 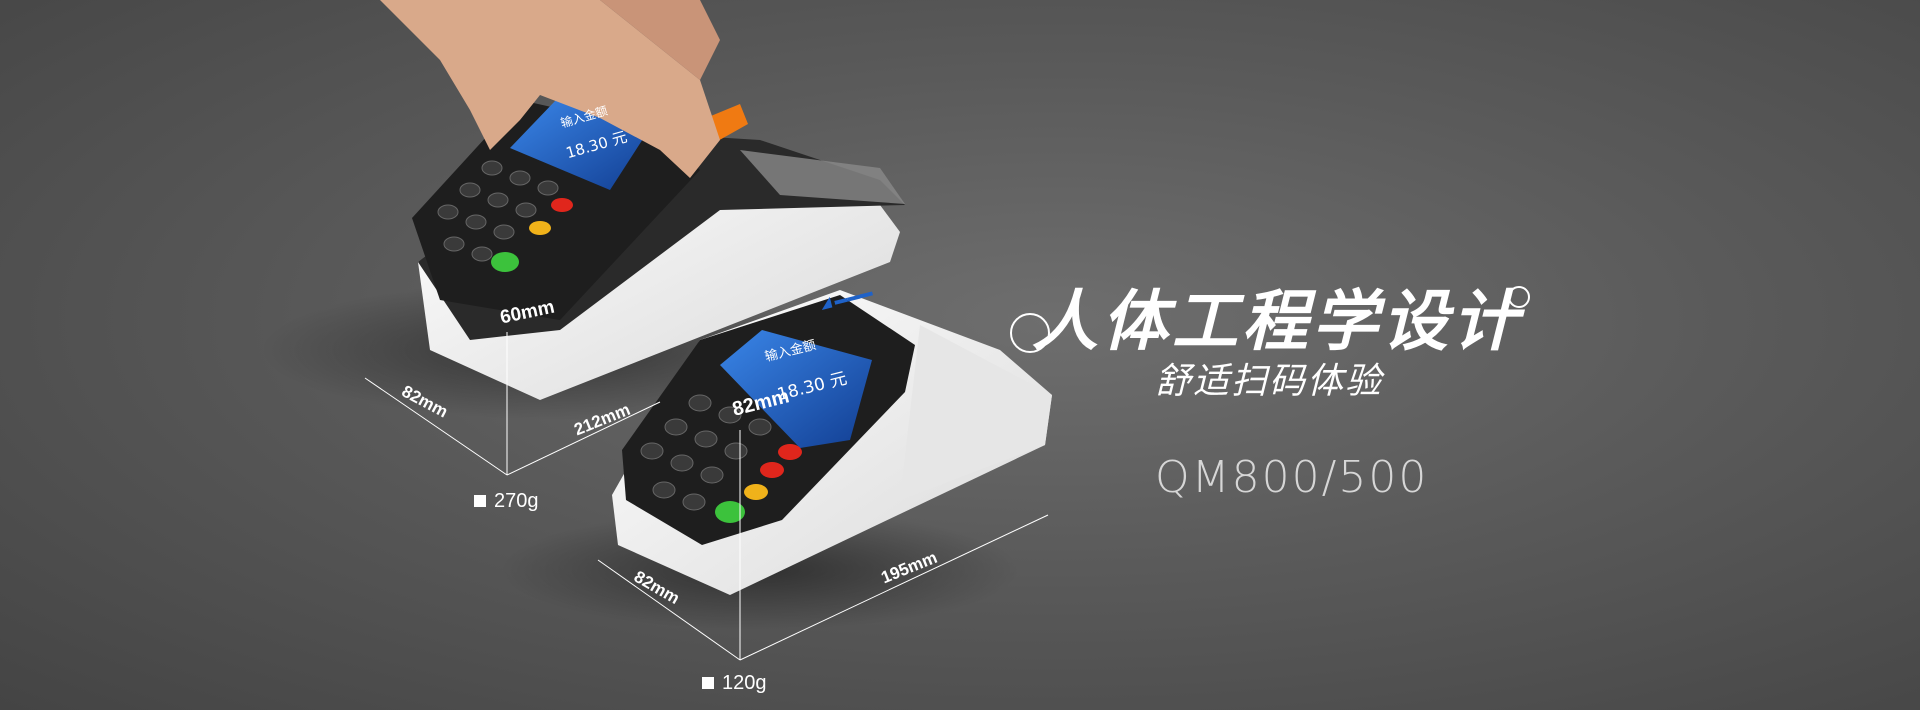 I want to click on headline: 人体工程学设计, so click(x=1277, y=321).